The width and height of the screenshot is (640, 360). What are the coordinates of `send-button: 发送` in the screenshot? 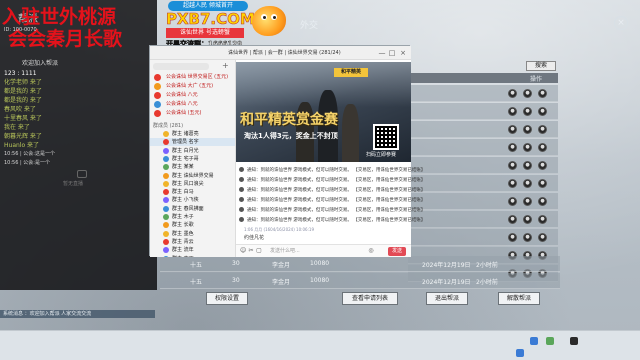 It's located at (397, 251).